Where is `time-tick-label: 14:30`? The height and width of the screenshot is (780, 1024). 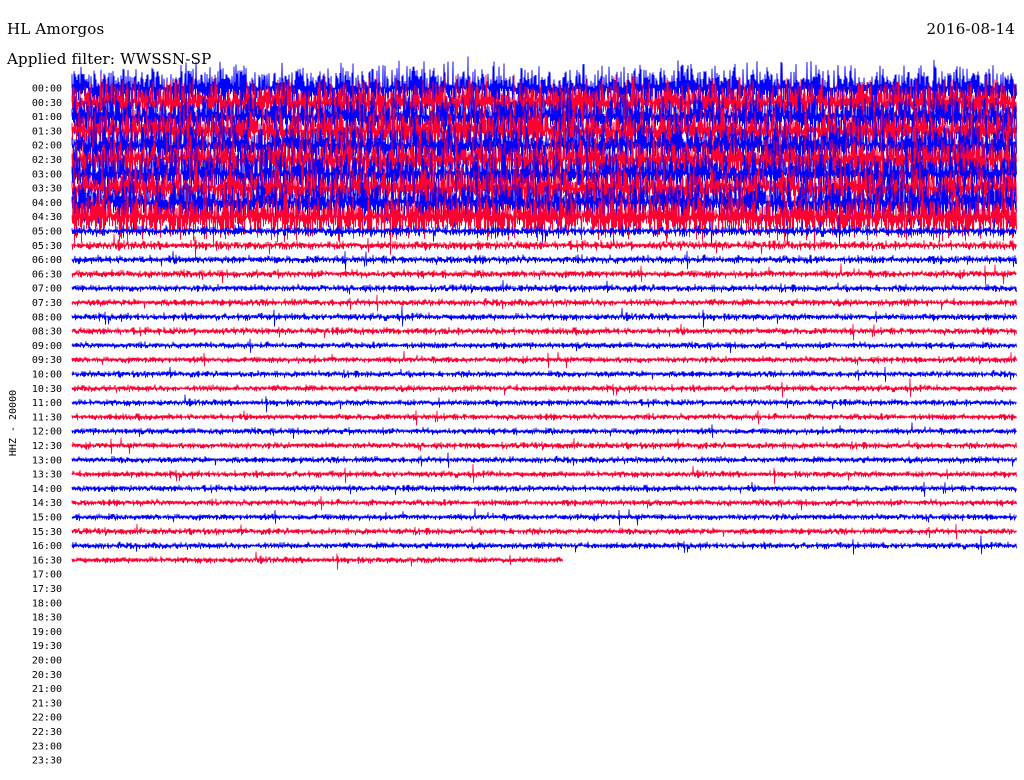
time-tick-label: 14:30 is located at coordinates (47, 503).